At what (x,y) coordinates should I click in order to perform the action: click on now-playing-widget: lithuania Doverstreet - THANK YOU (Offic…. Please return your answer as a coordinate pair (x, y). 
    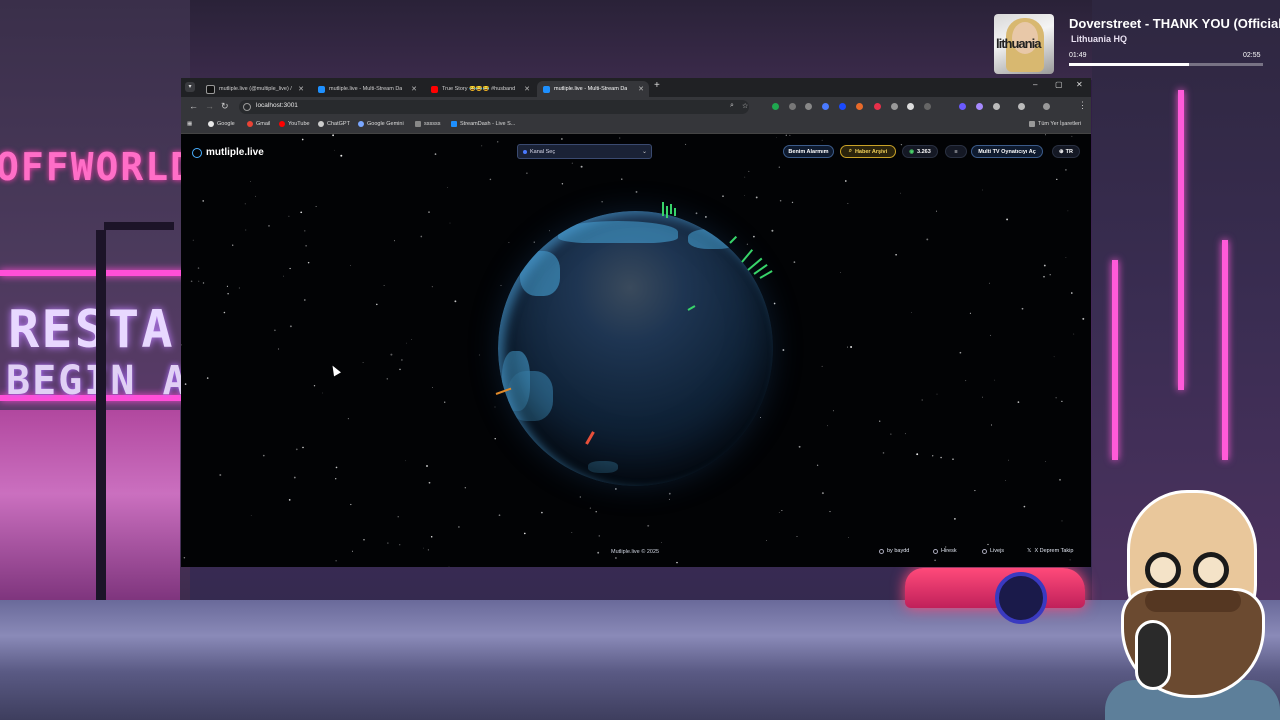
    Looking at the image, I should click on (1137, 45).